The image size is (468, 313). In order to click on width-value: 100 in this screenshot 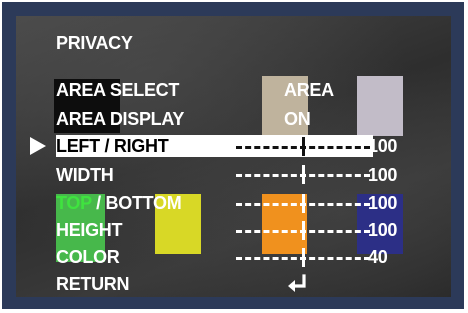, I will do `click(383, 175)`.